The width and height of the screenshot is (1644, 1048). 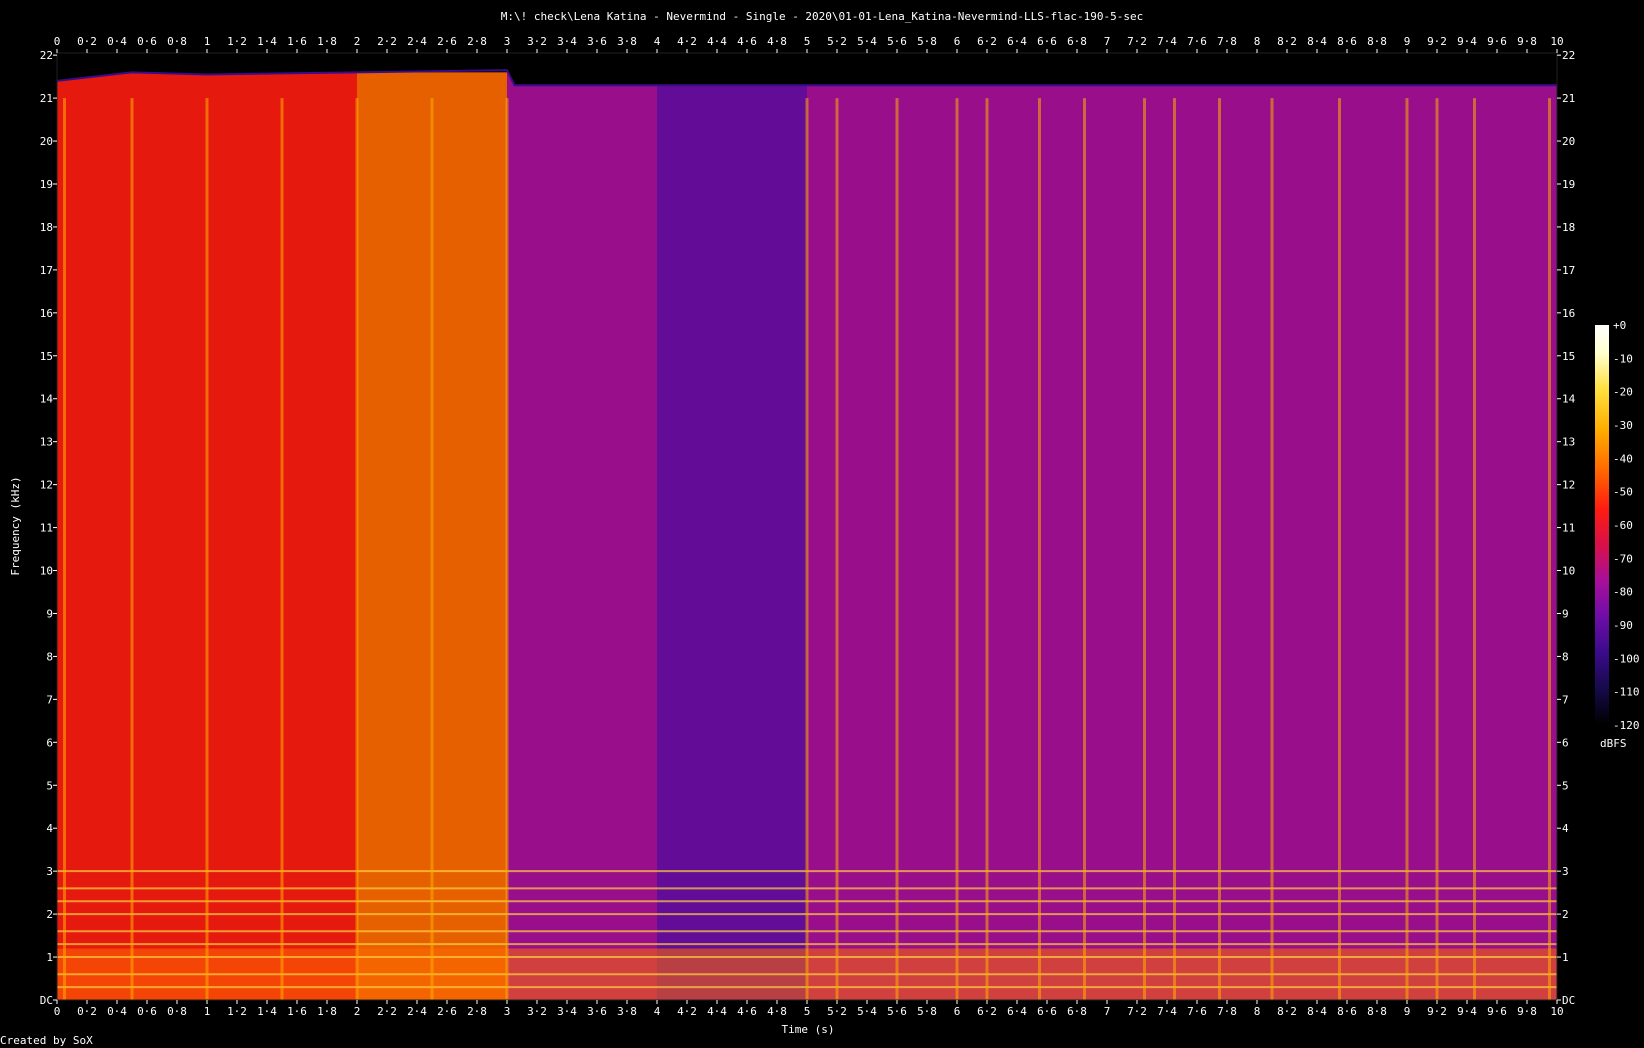 I want to click on x-tick-label-top: 1·4, so click(x=267, y=41).